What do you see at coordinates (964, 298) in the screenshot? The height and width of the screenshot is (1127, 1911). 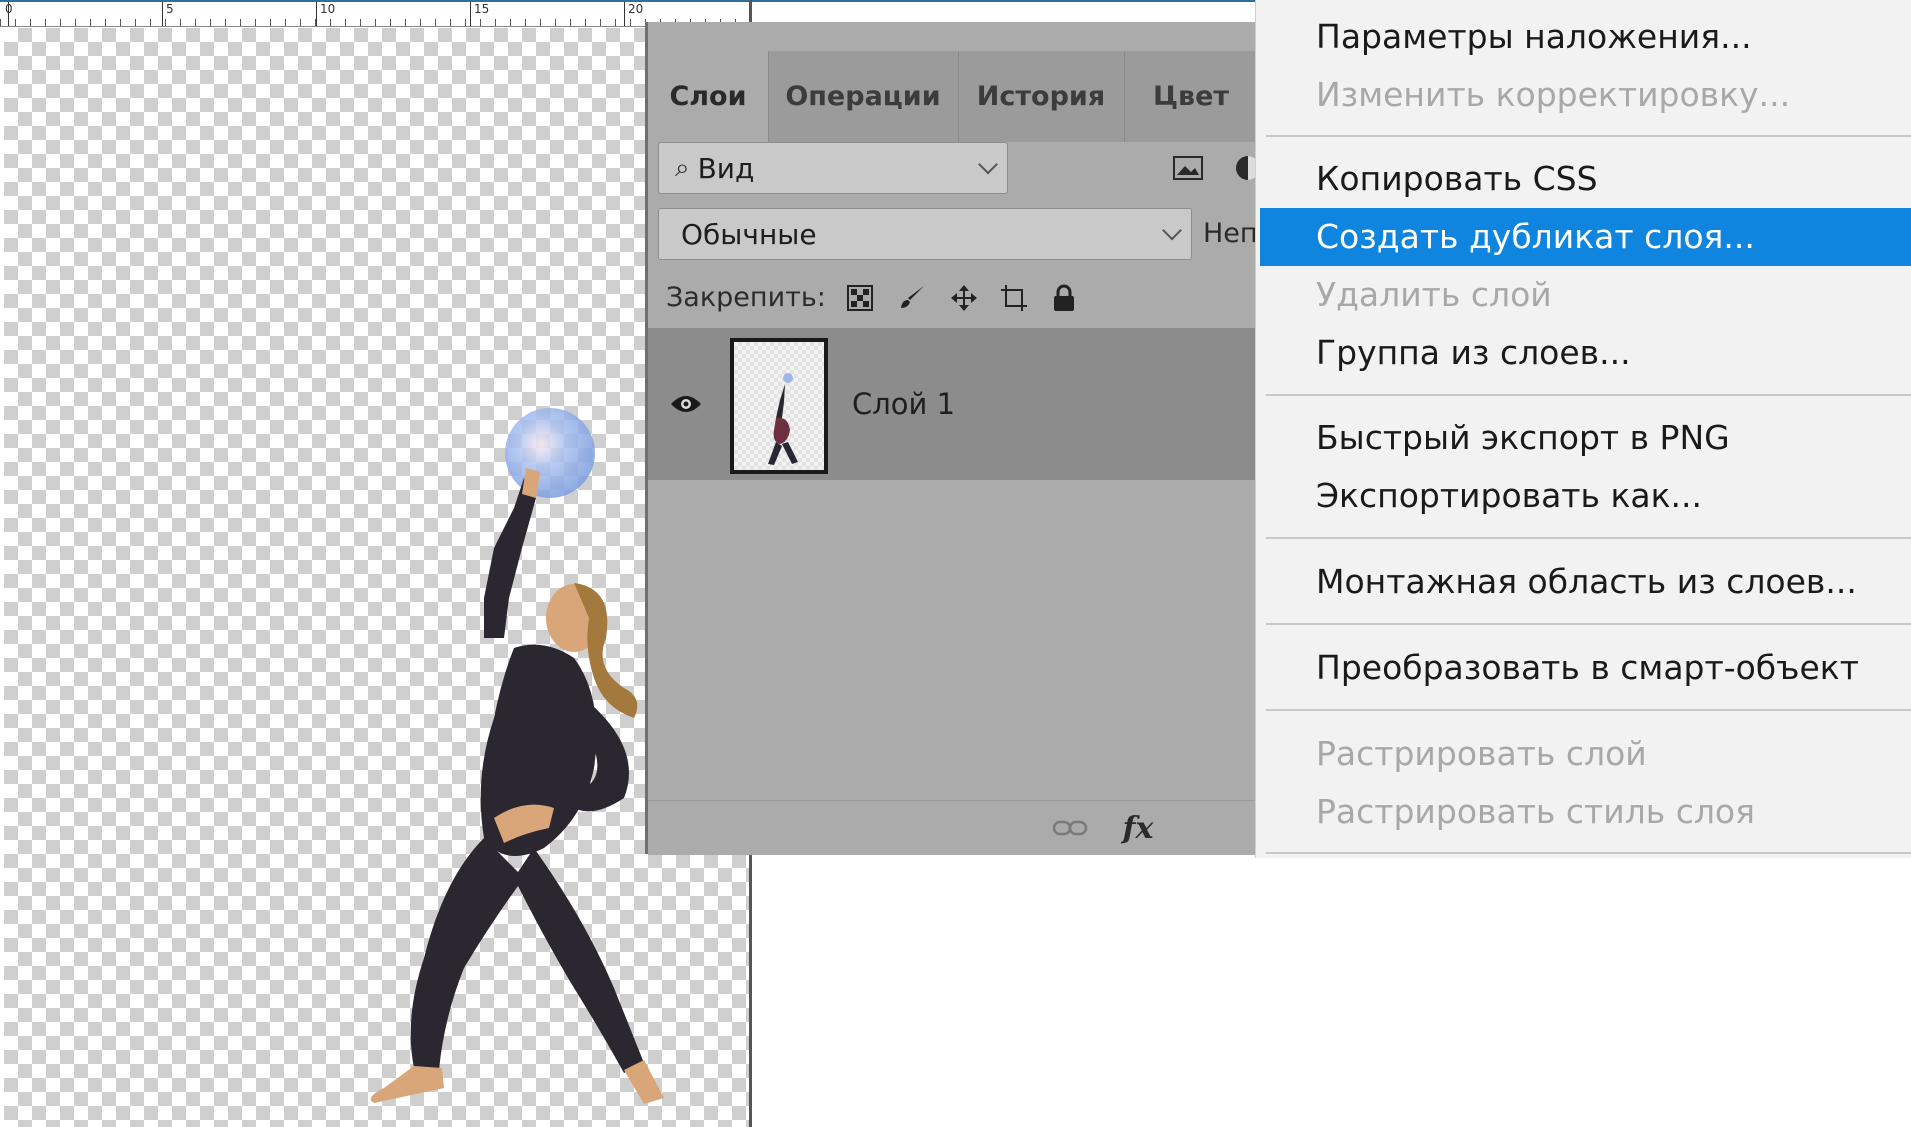 I see `move-icon` at bounding box center [964, 298].